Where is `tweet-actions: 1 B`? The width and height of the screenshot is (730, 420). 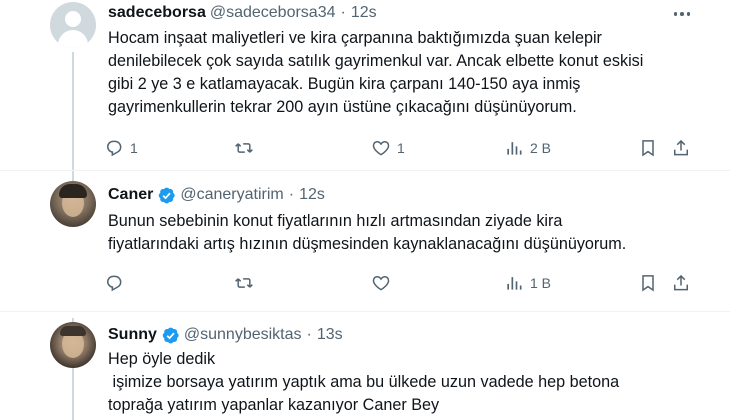
tweet-actions: 1 B is located at coordinates (404, 283).